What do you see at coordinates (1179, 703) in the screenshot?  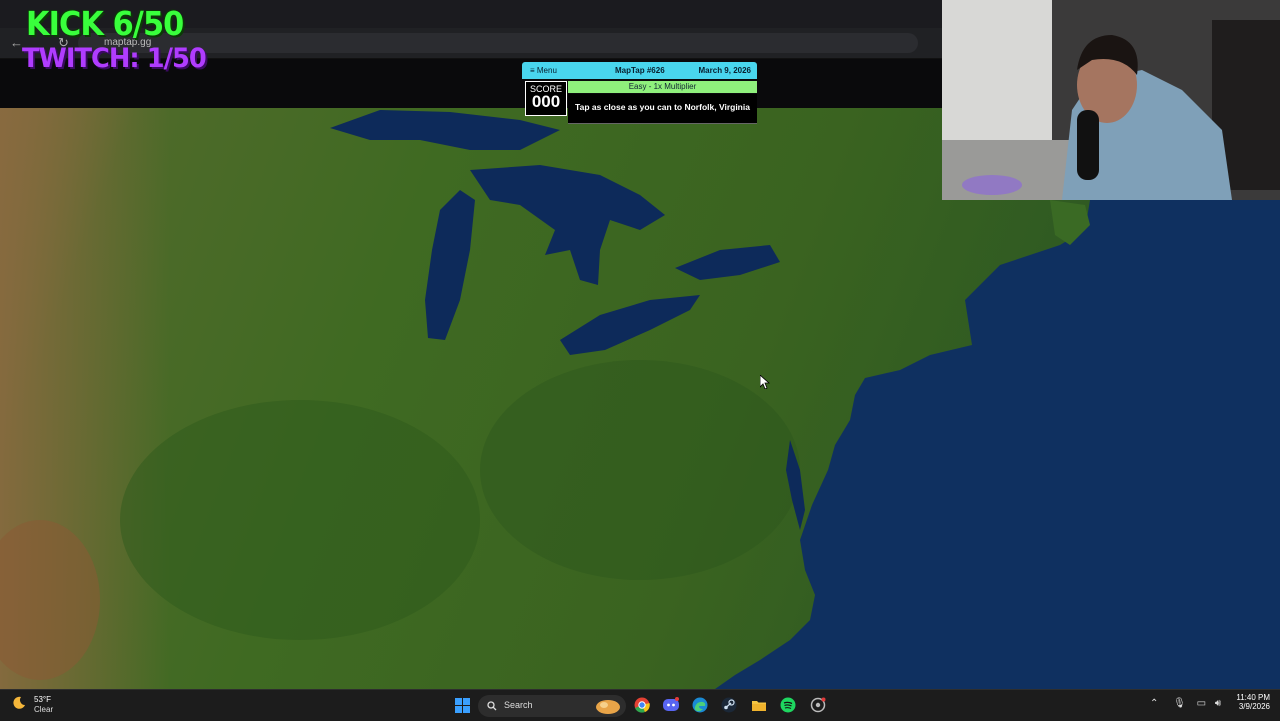 I see `microphone-icon: 🎙︎` at bounding box center [1179, 703].